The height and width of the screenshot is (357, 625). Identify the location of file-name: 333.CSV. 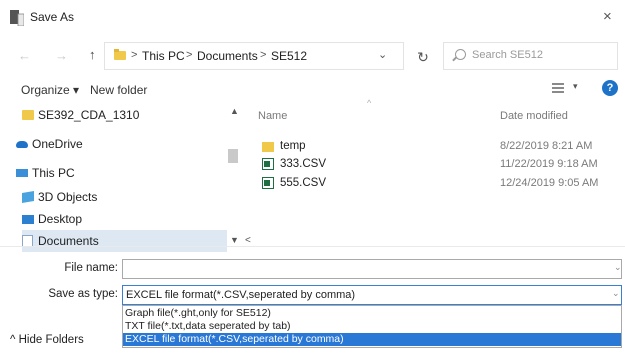
(303, 164).